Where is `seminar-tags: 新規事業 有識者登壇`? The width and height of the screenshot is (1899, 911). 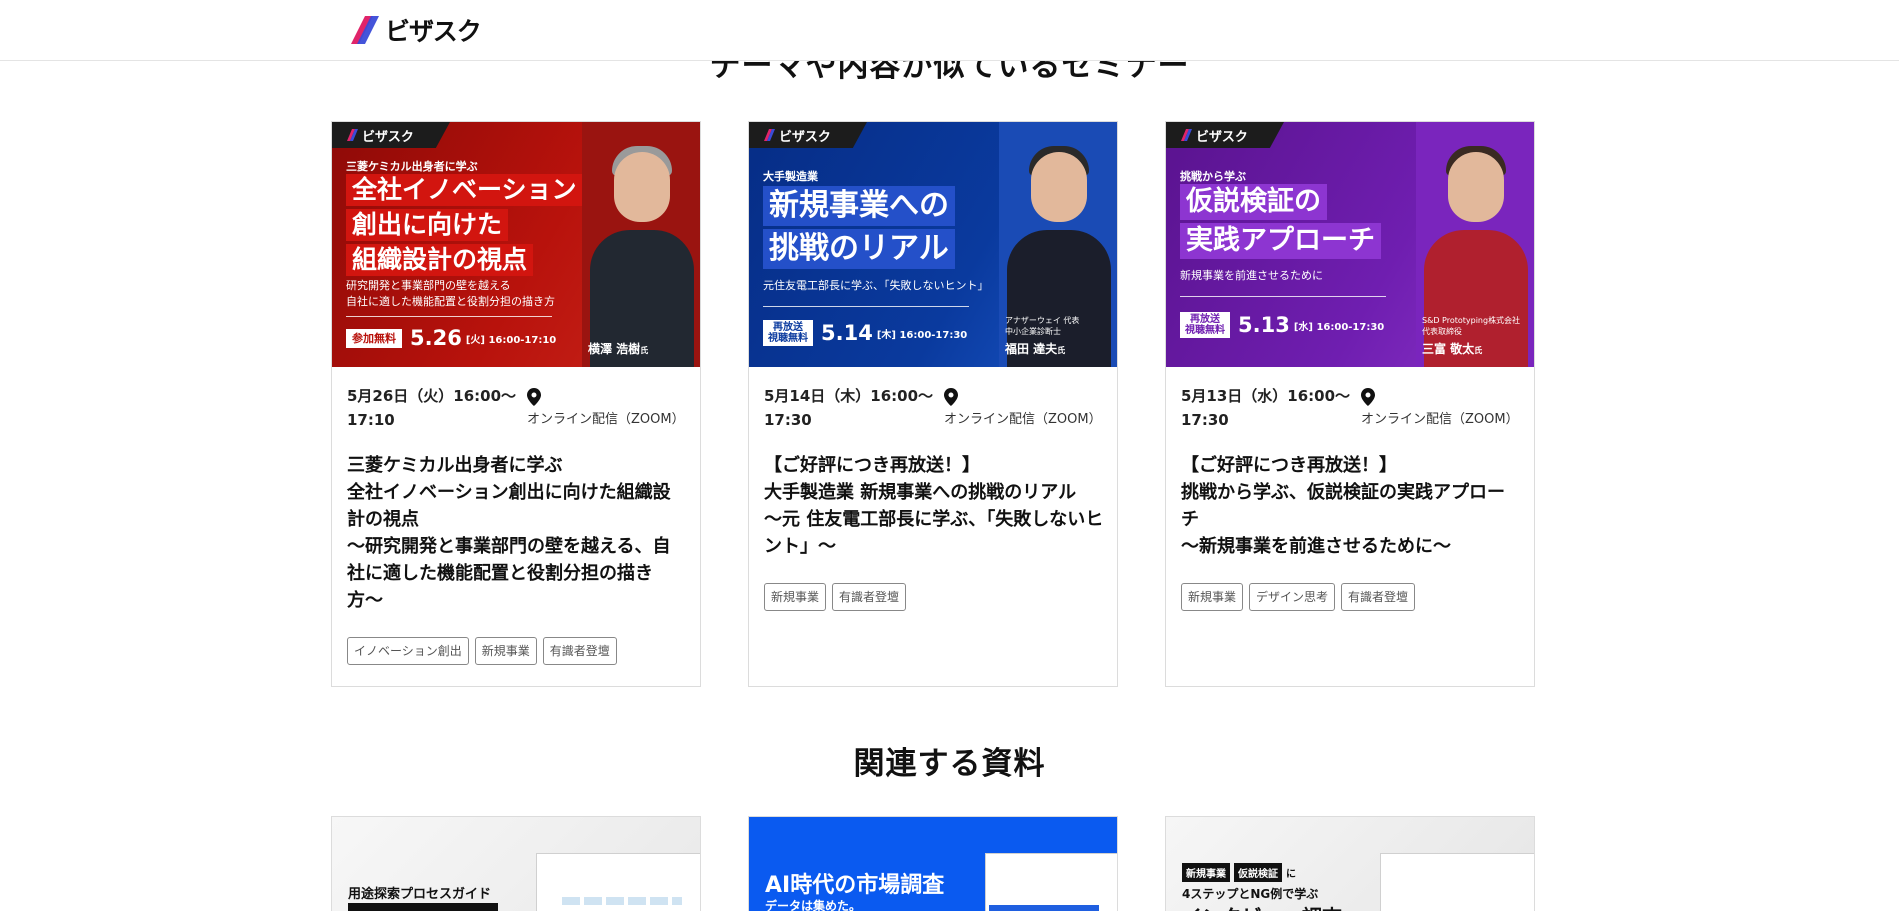 seminar-tags: 新規事業 有識者登壇 is located at coordinates (835, 597).